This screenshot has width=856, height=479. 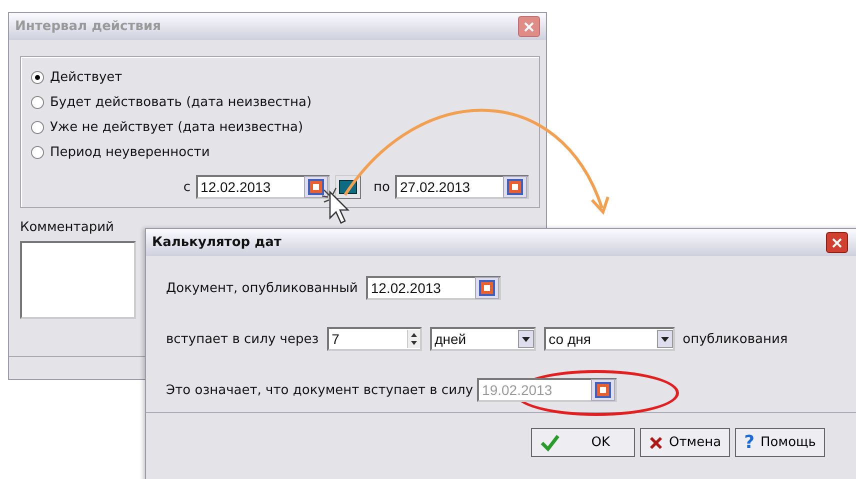 What do you see at coordinates (382, 187) in the screenshot?
I see `to-label: по` at bounding box center [382, 187].